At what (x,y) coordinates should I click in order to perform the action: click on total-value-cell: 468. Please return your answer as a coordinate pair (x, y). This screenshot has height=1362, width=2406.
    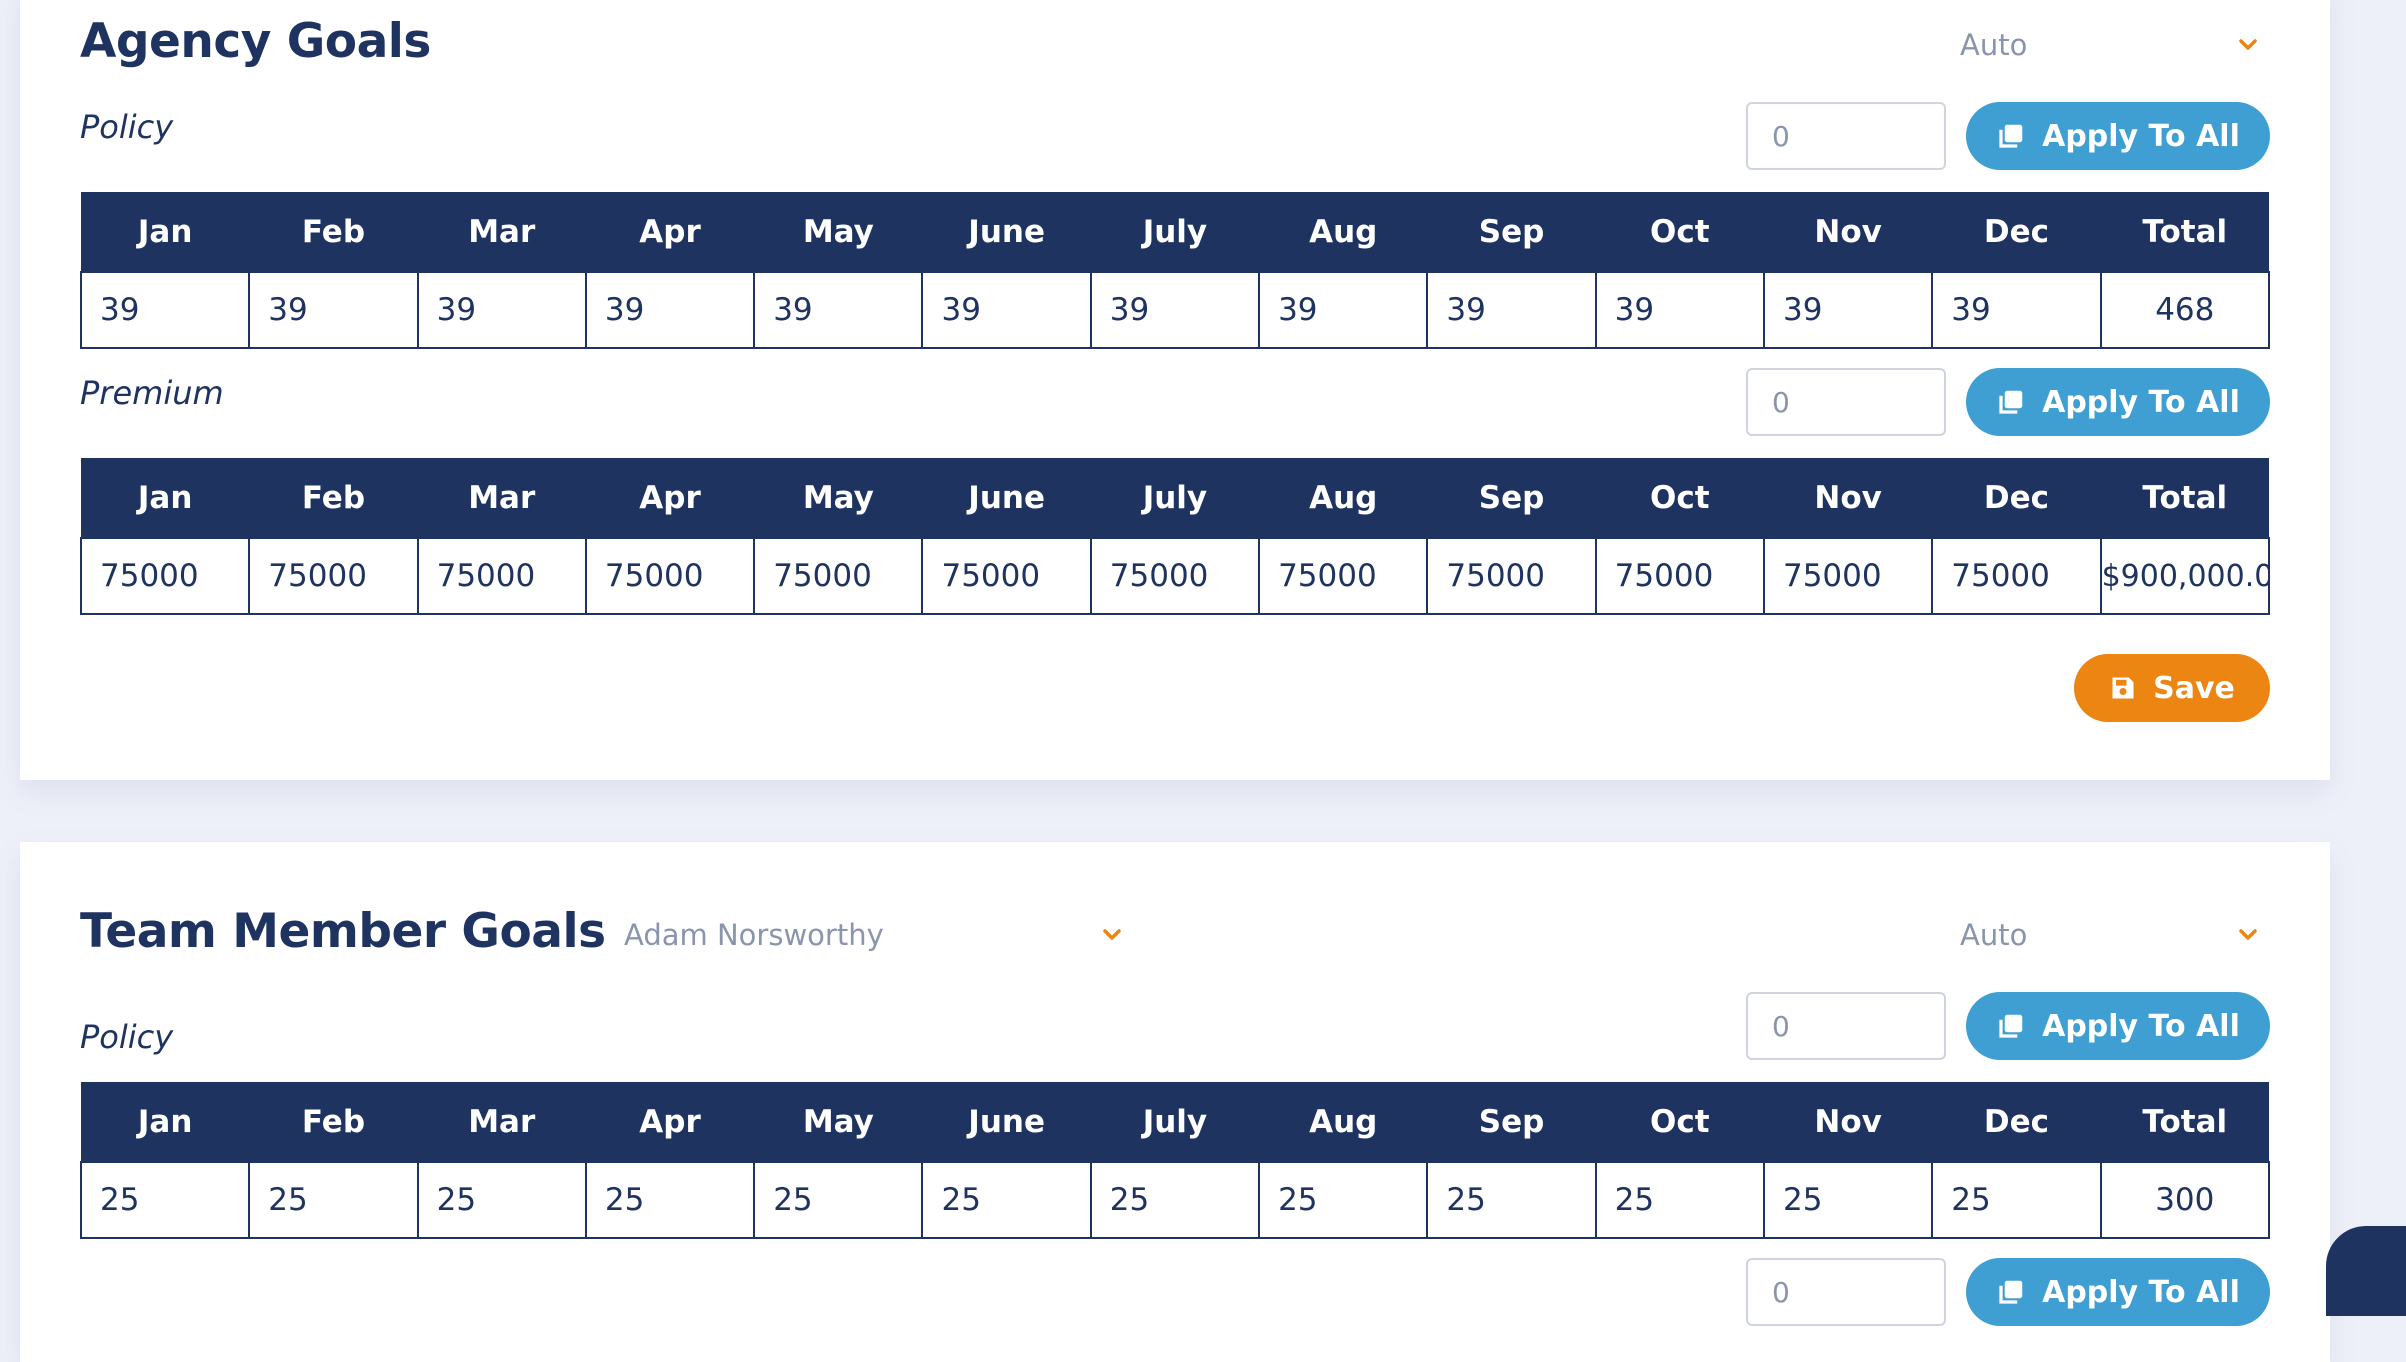
    Looking at the image, I should click on (2185, 310).